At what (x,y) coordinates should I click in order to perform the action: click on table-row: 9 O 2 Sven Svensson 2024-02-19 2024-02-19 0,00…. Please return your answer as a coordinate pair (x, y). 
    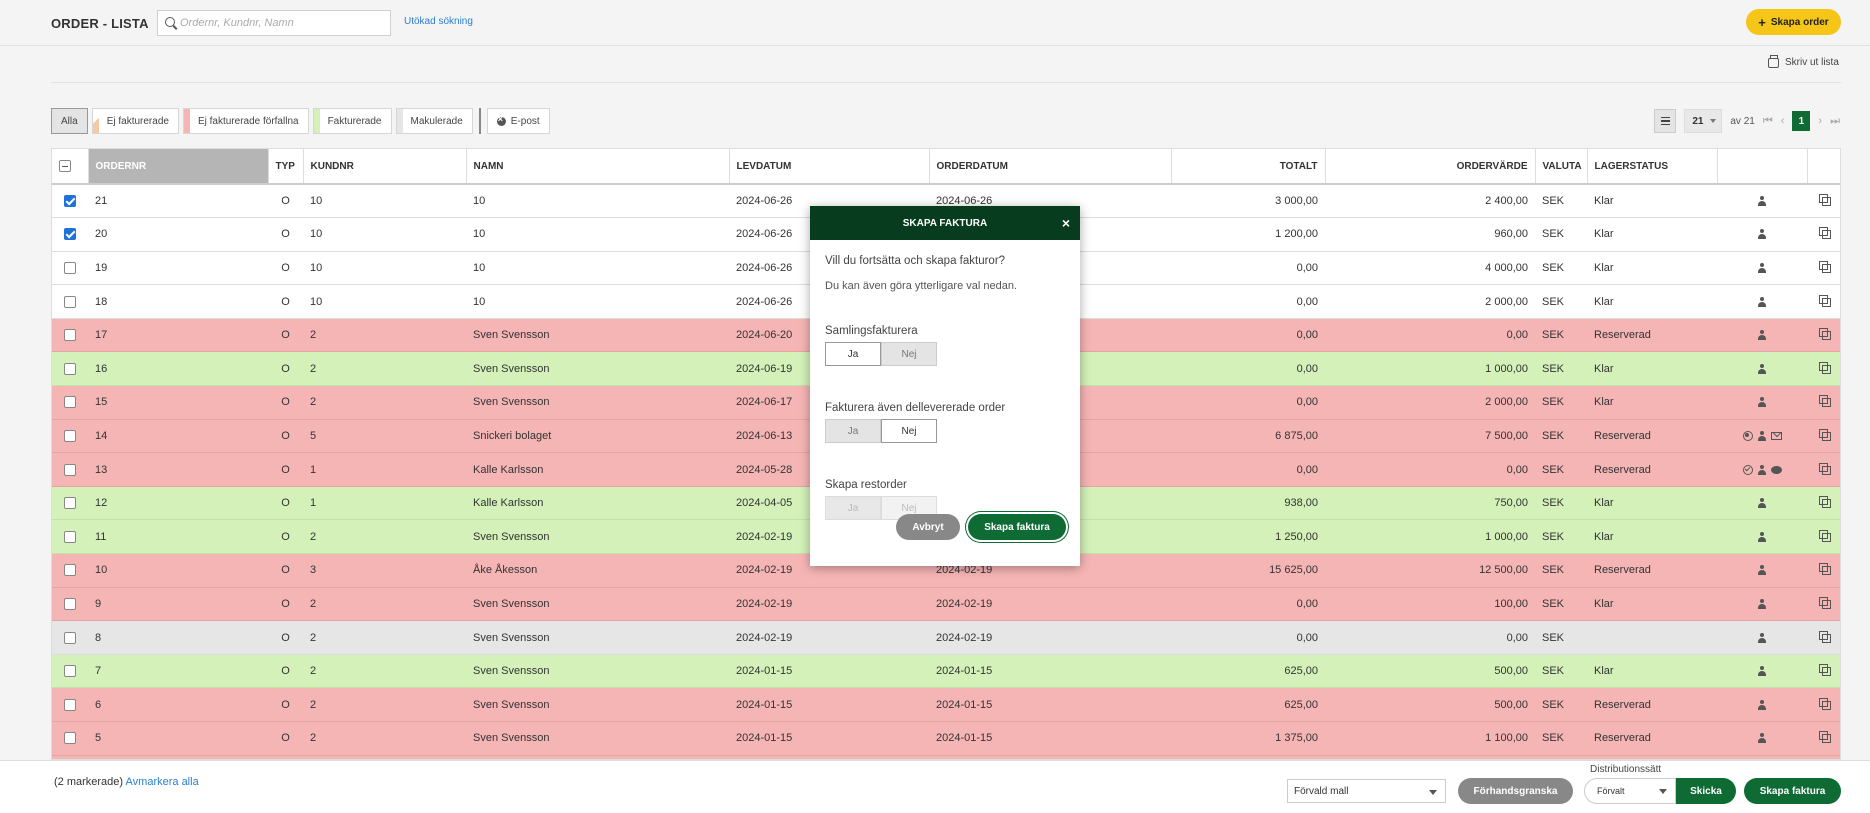
    Looking at the image, I should click on (946, 604).